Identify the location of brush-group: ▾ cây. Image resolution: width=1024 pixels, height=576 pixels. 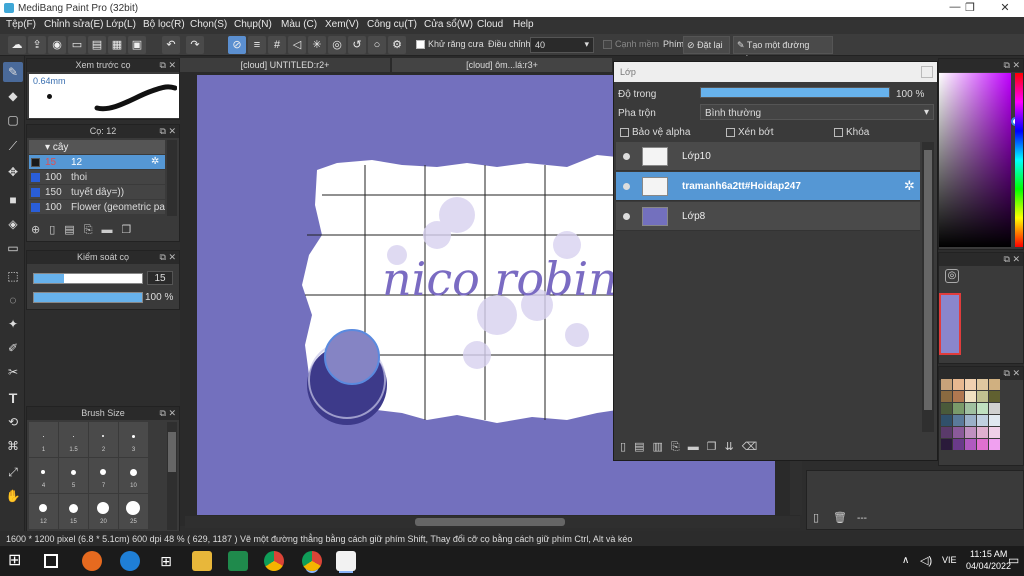
(97, 147).